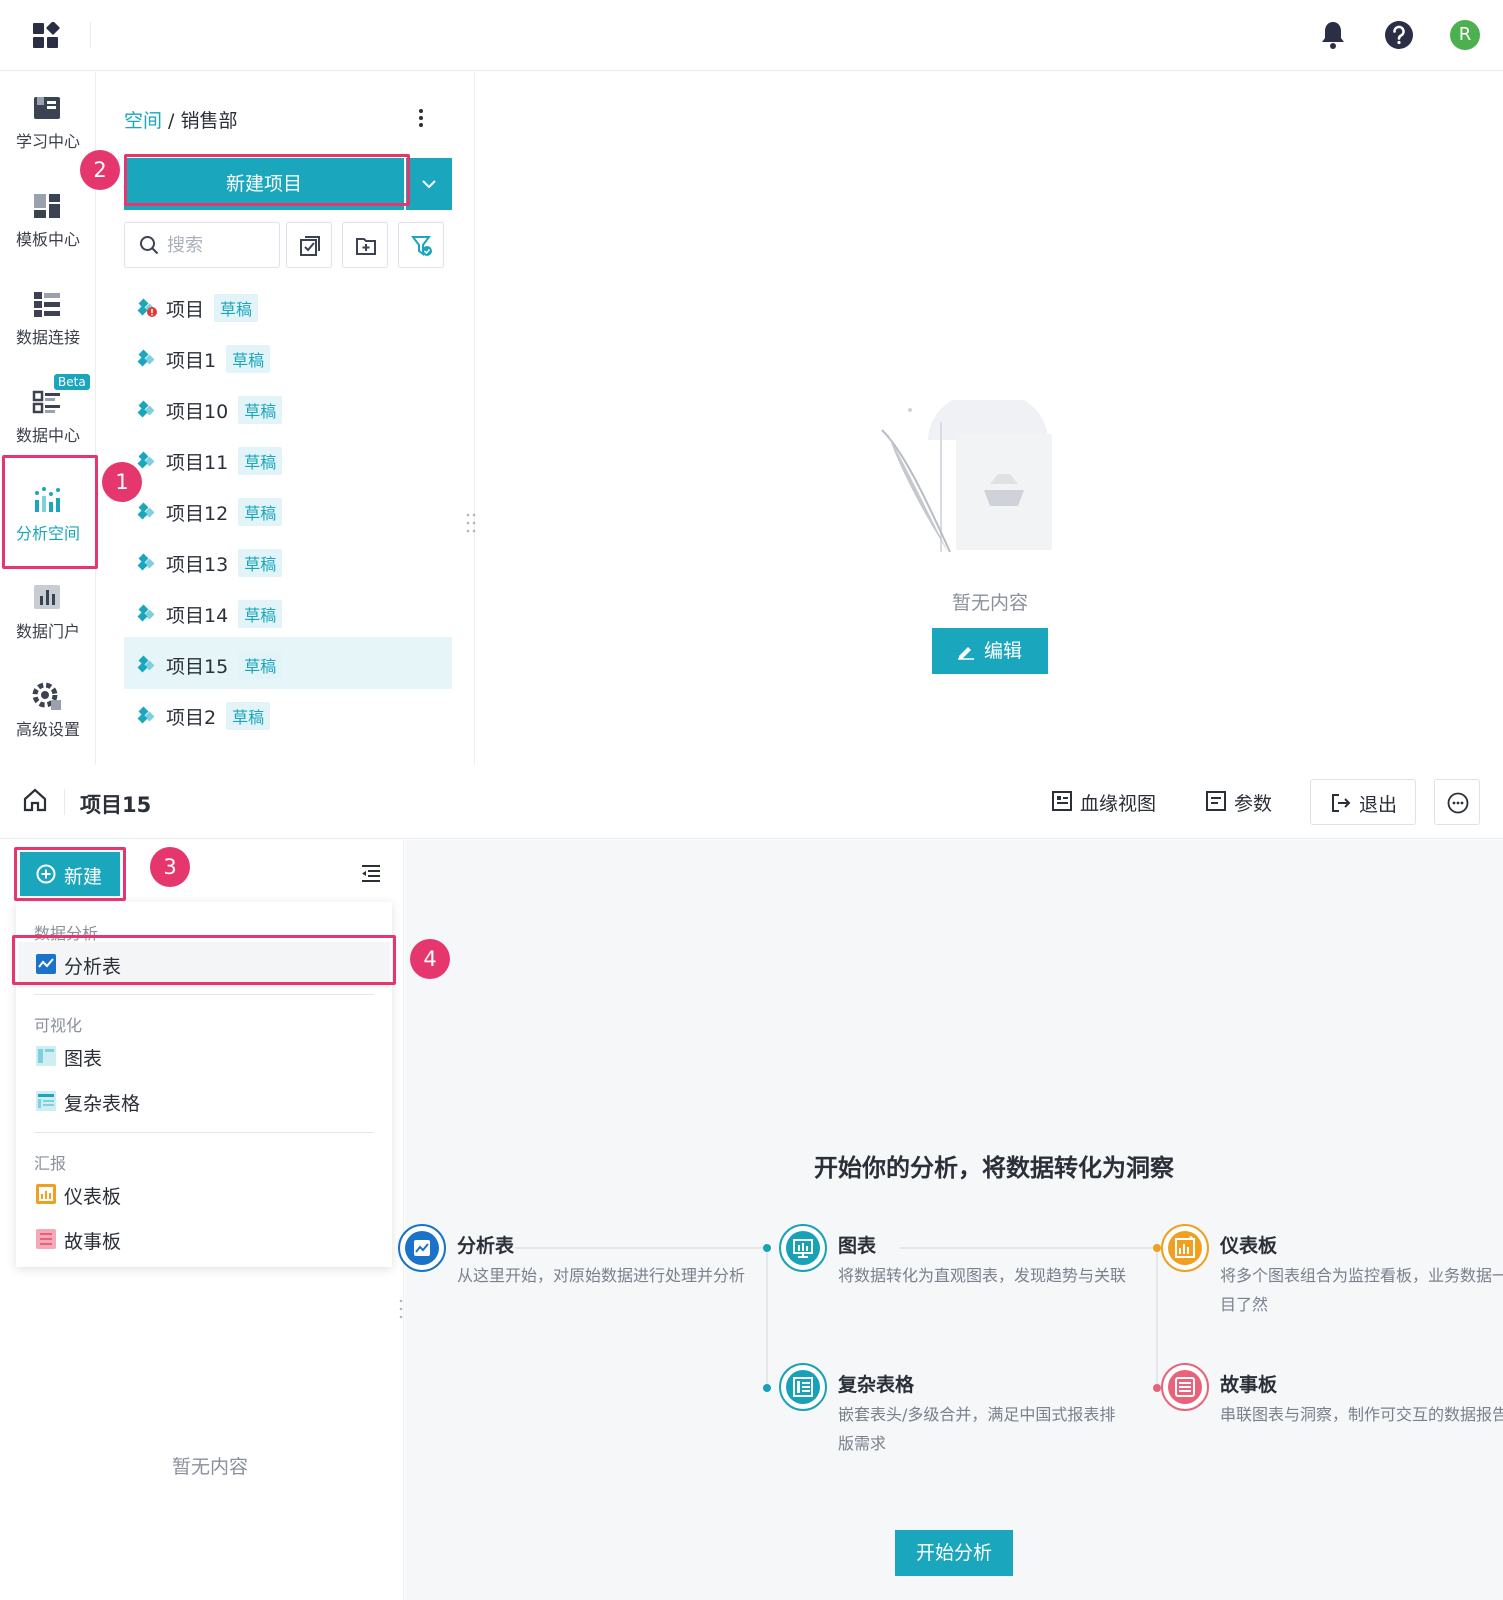  Describe the element at coordinates (1465, 35) in the screenshot. I see `avatar: R` at that location.